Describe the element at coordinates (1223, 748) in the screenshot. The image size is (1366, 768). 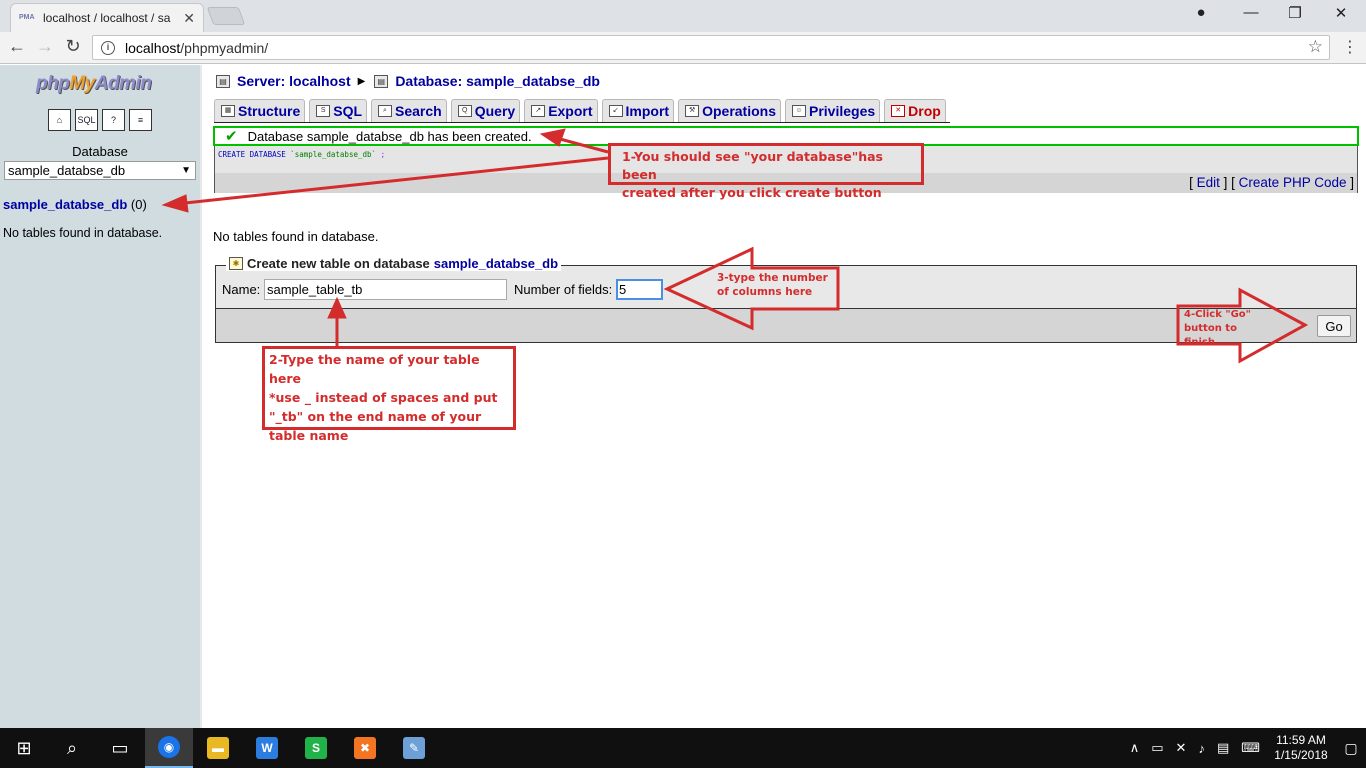
I see `message-icon: ▤` at that location.